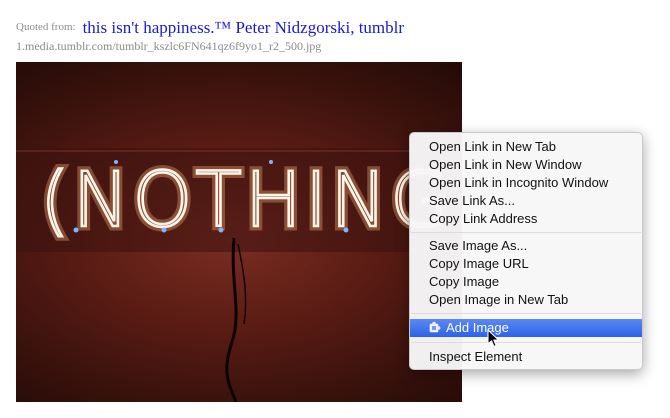 The width and height of the screenshot is (670, 418). Describe the element at coordinates (526, 147) in the screenshot. I see `menu-open-link-new-tab: Open Link in New Tab` at that location.